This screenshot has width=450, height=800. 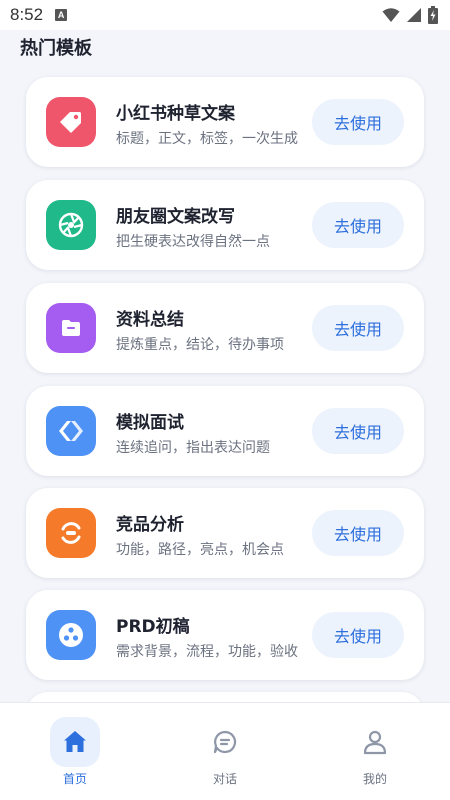 I want to click on nav-item-chat: 对话, so click(x=225, y=751).